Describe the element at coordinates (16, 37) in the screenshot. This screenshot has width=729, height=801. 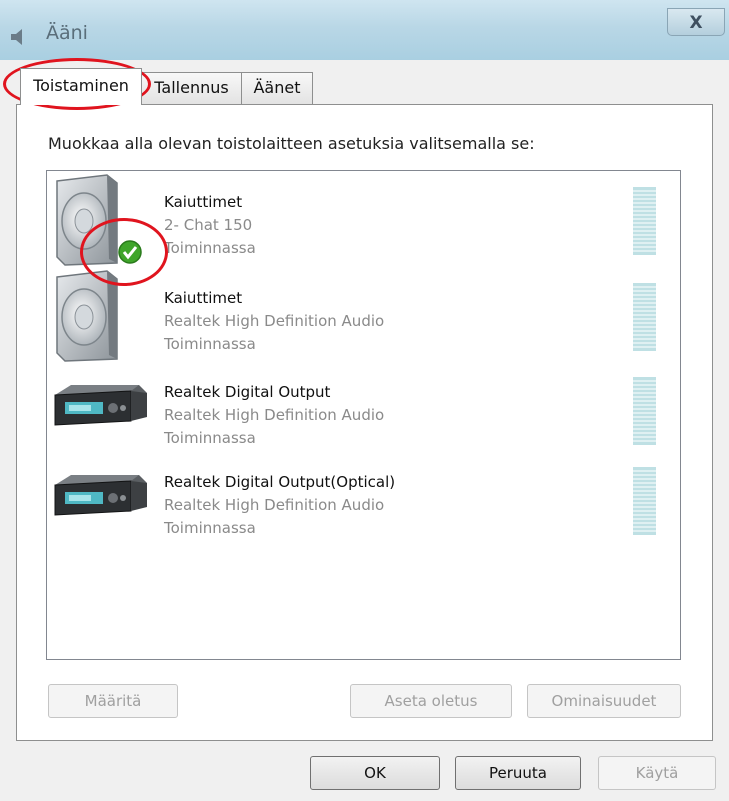
I see `speaker-volume-icon` at that location.